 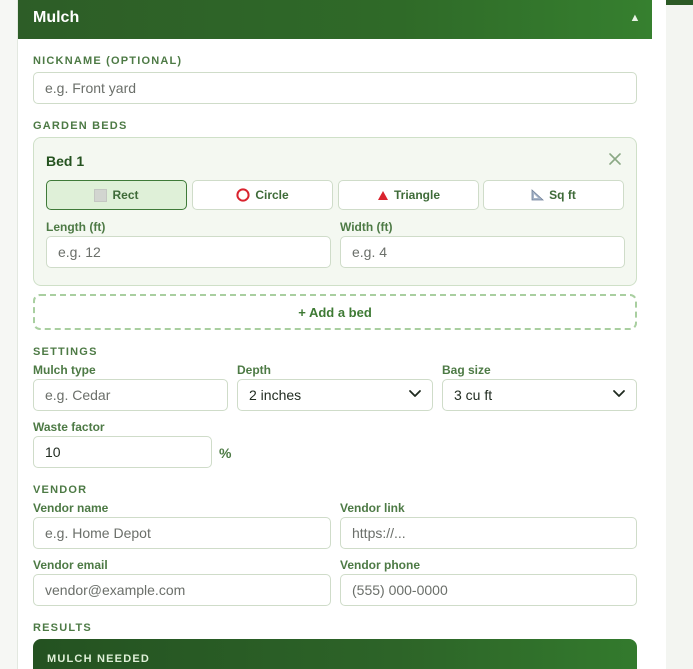 I want to click on width-input, so click(x=482, y=252).